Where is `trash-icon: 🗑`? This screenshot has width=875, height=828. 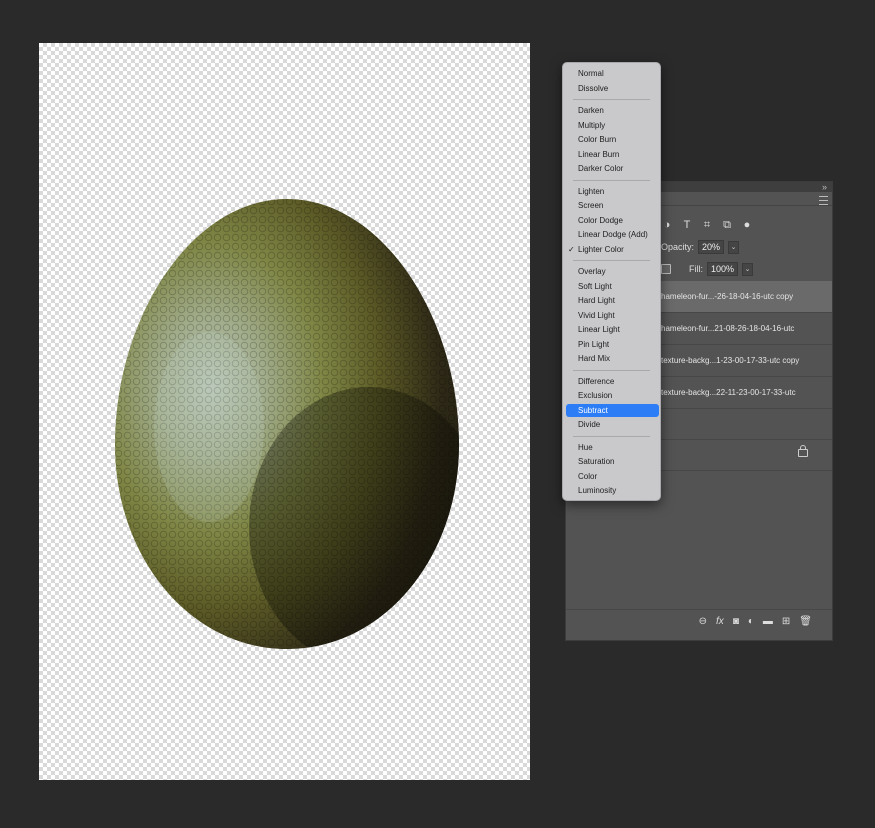 trash-icon: 🗑 is located at coordinates (805, 621).